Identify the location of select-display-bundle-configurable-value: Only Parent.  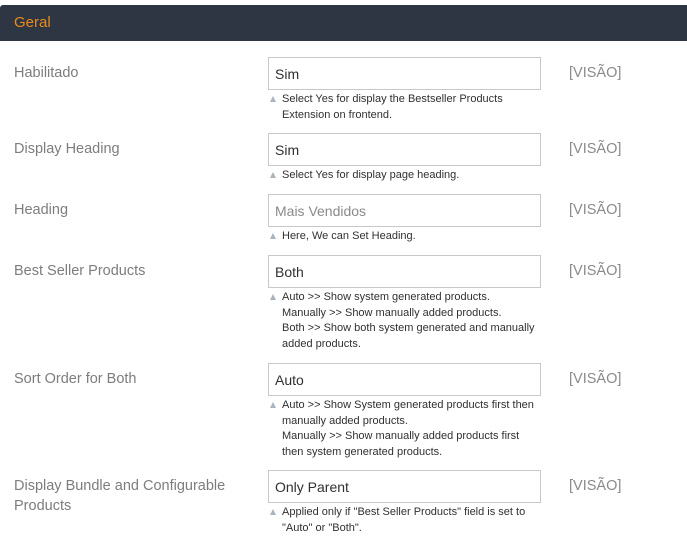
(312, 487).